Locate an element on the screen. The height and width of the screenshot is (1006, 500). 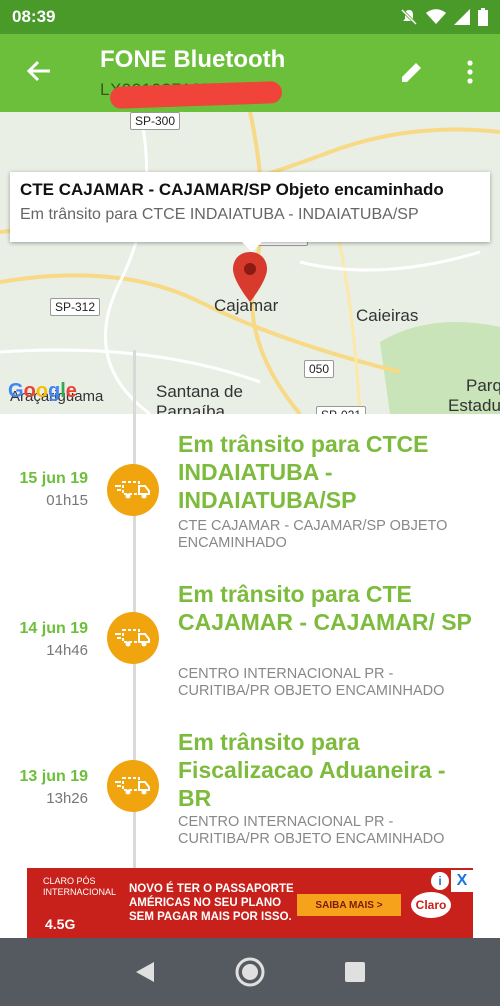
redaction-mark is located at coordinates (196, 95).